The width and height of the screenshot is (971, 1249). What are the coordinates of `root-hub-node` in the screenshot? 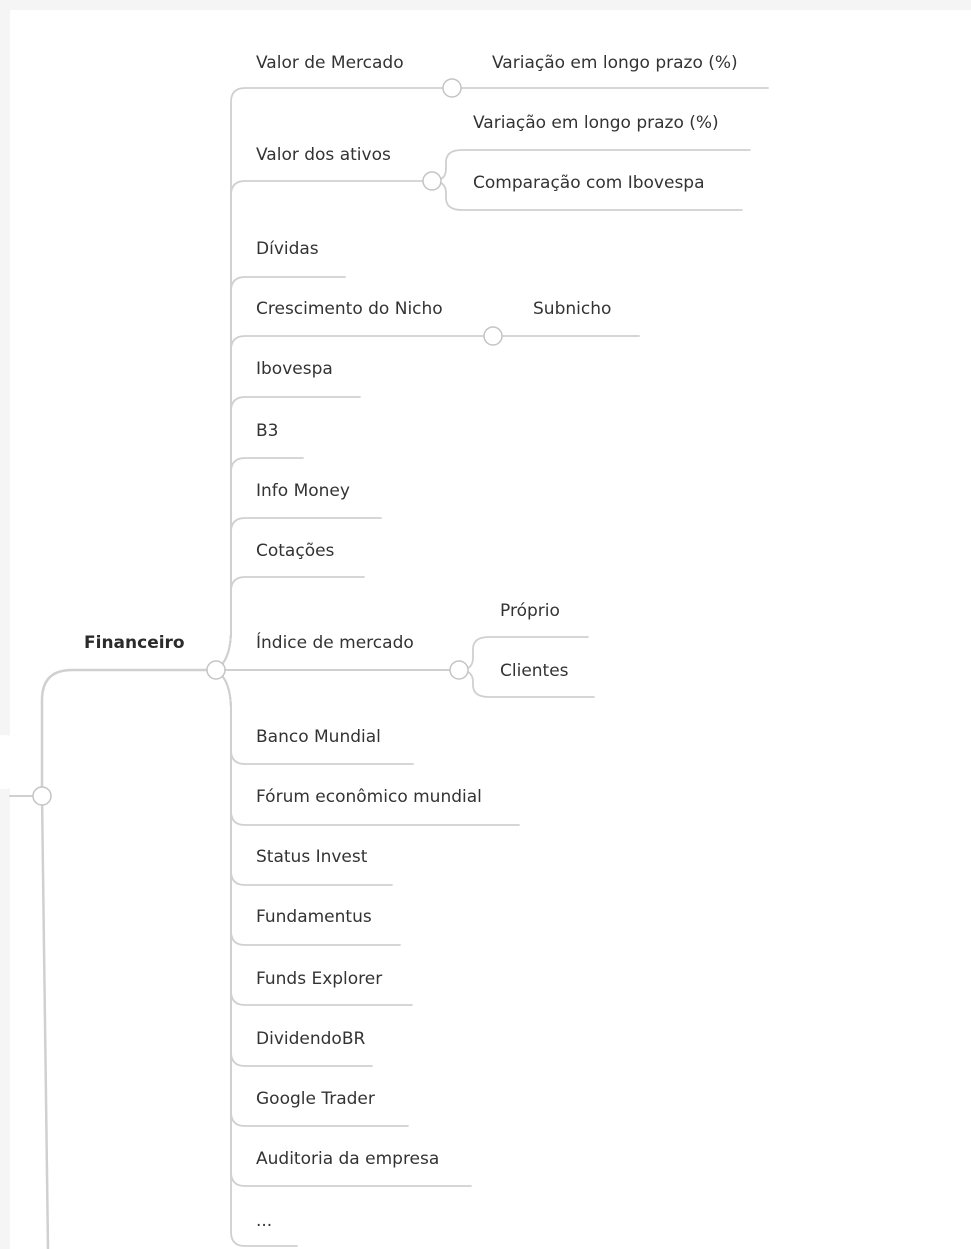 It's located at (42, 796).